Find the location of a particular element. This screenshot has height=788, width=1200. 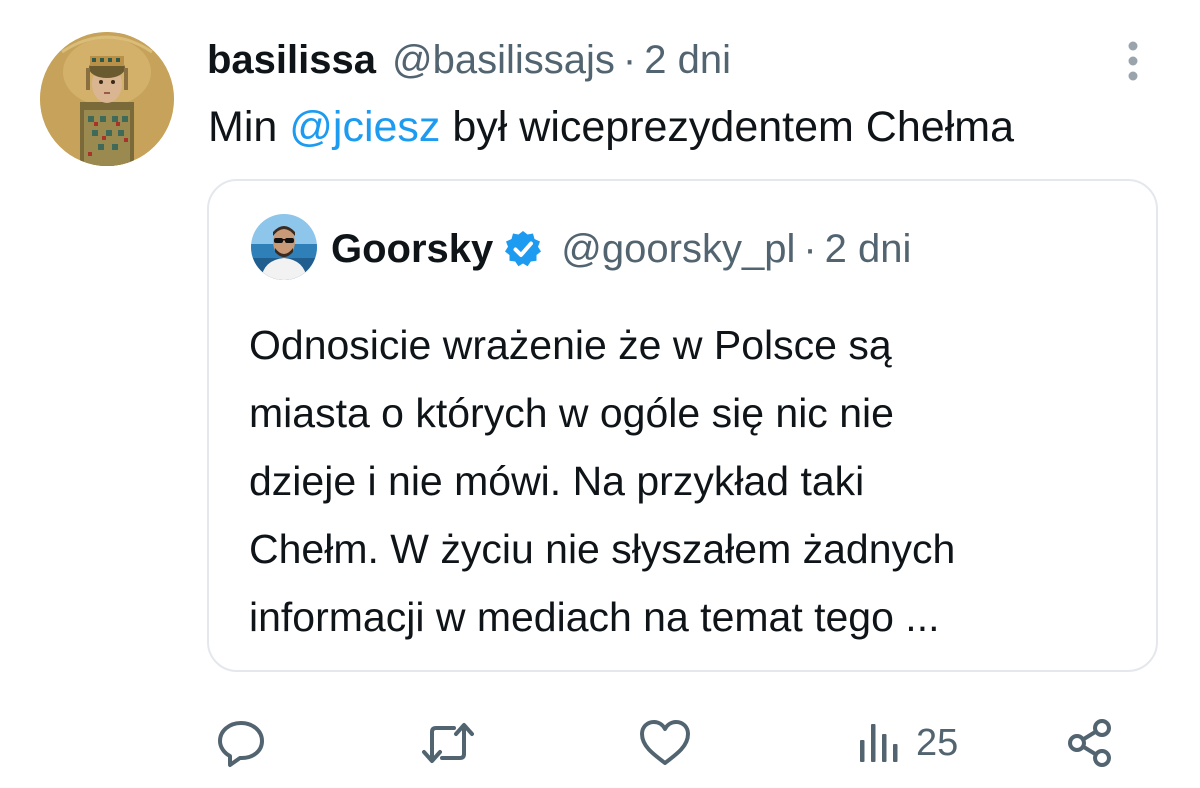

repost-button is located at coordinates (448, 743).